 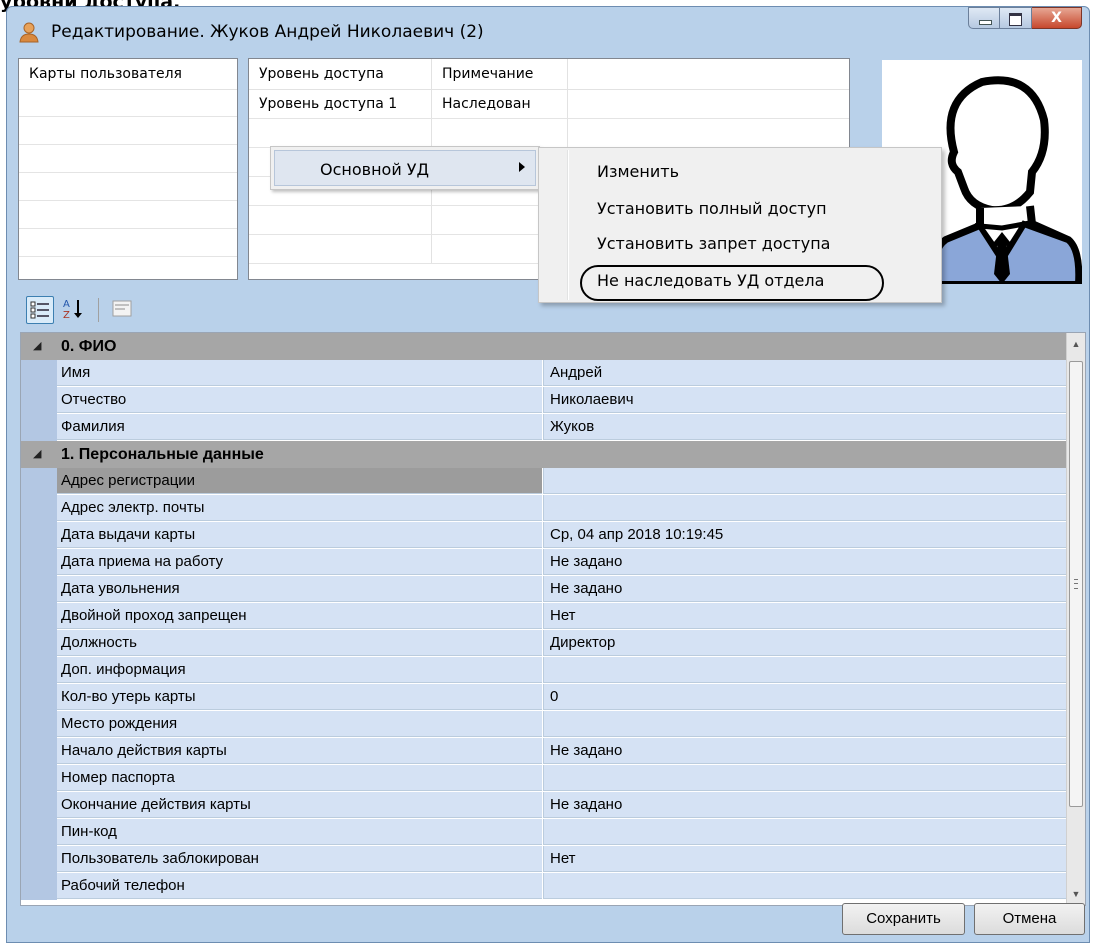 I want to click on property-pages-icon, so click(x=123, y=310).